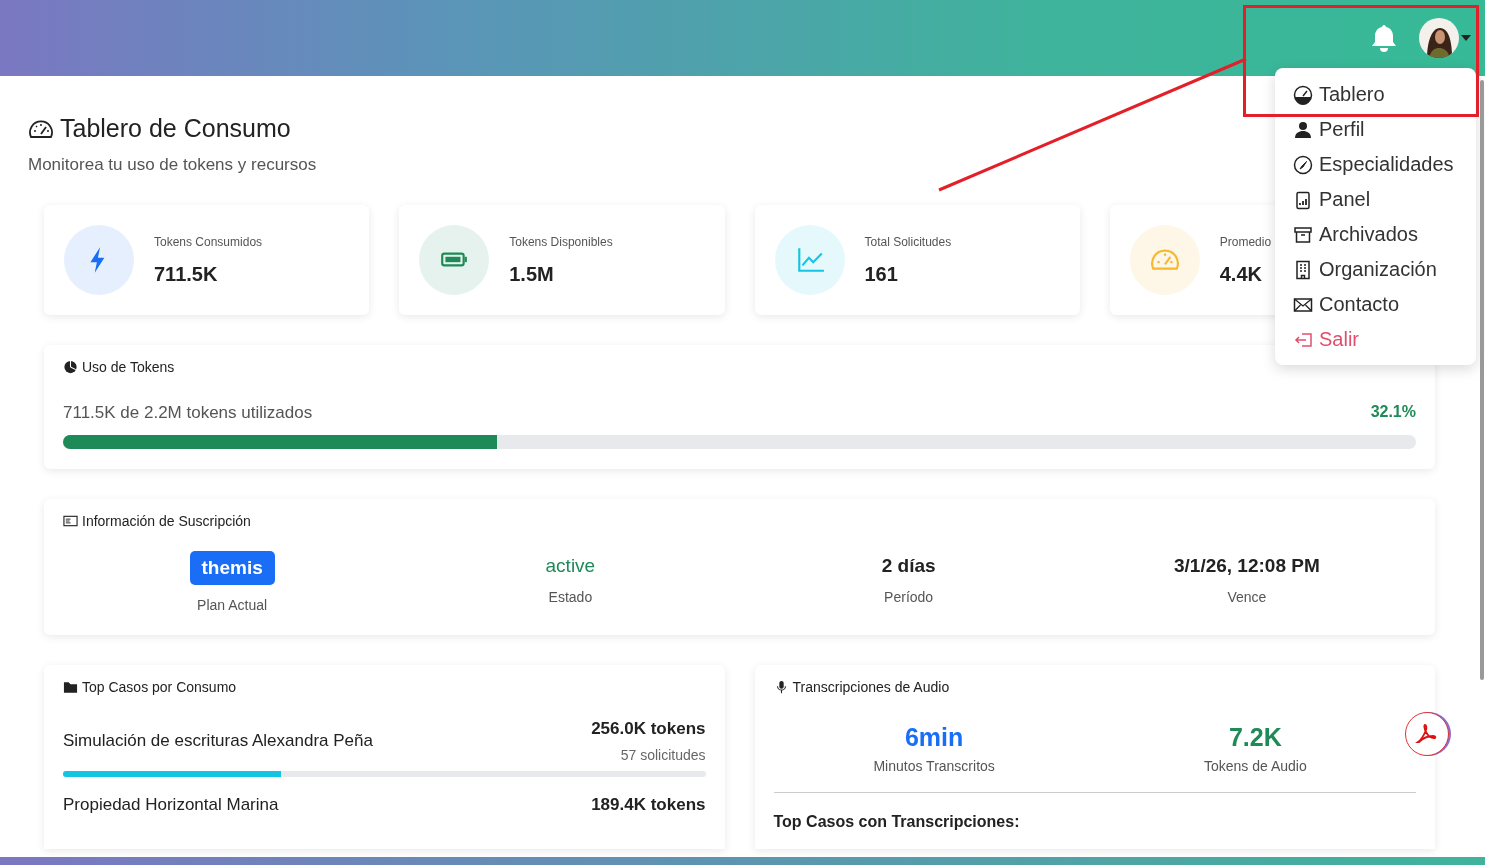 The width and height of the screenshot is (1485, 865). I want to click on id-card-icon, so click(70, 521).